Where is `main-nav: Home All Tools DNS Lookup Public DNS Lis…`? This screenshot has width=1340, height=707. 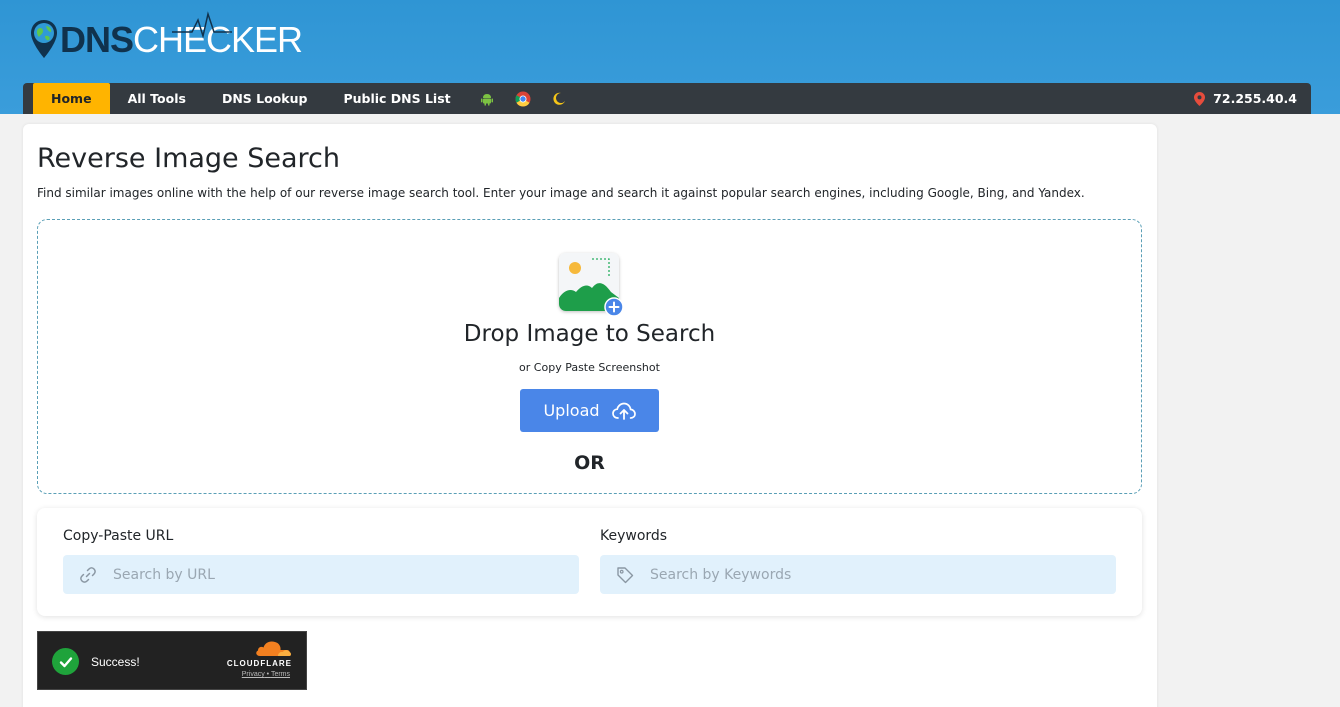 main-nav: Home All Tools DNS Lookup Public DNS Lis… is located at coordinates (667, 98).